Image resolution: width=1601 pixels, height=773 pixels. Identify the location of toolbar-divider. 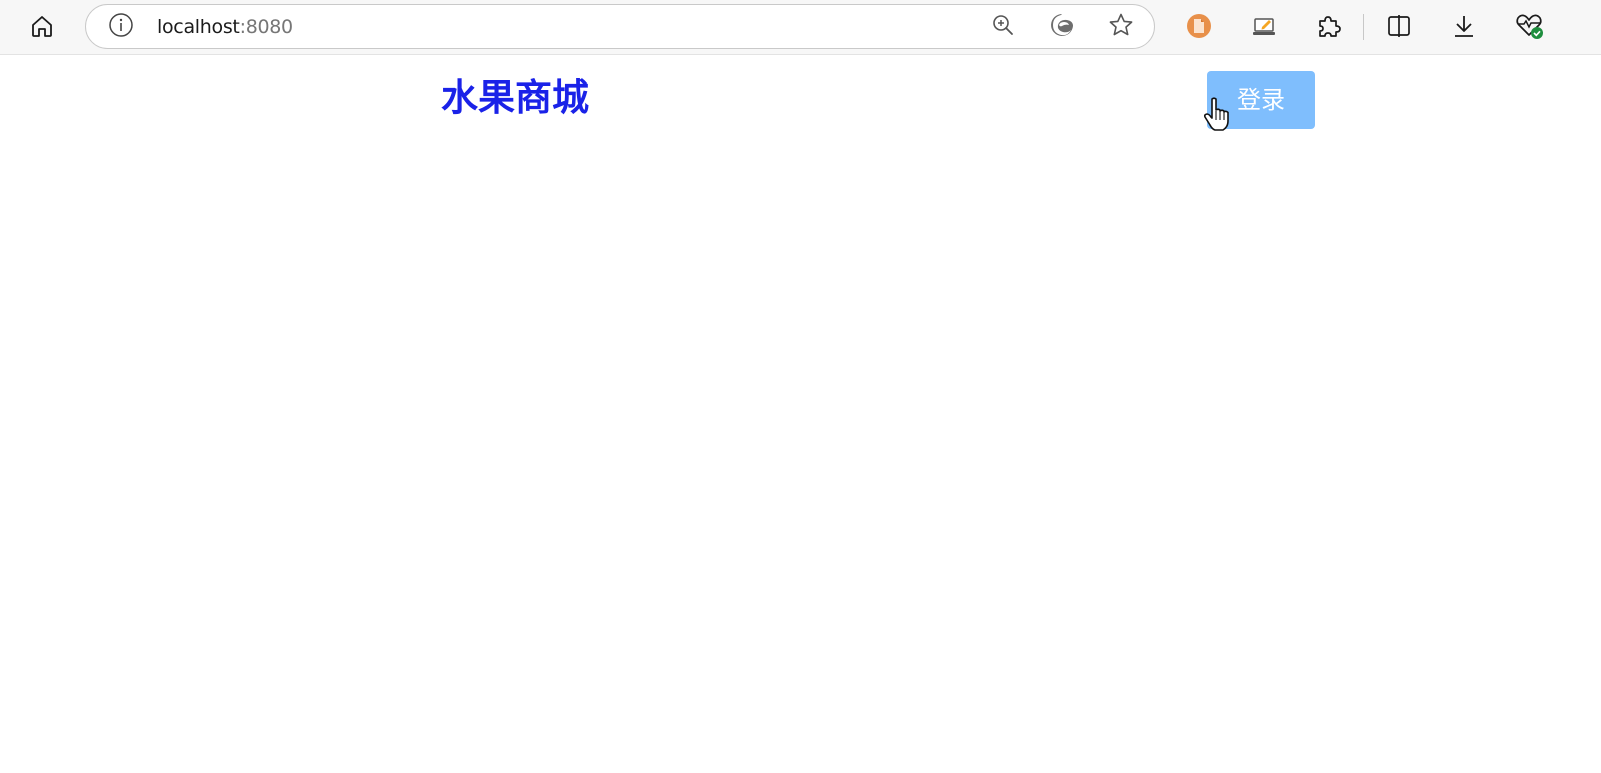
(1363, 27).